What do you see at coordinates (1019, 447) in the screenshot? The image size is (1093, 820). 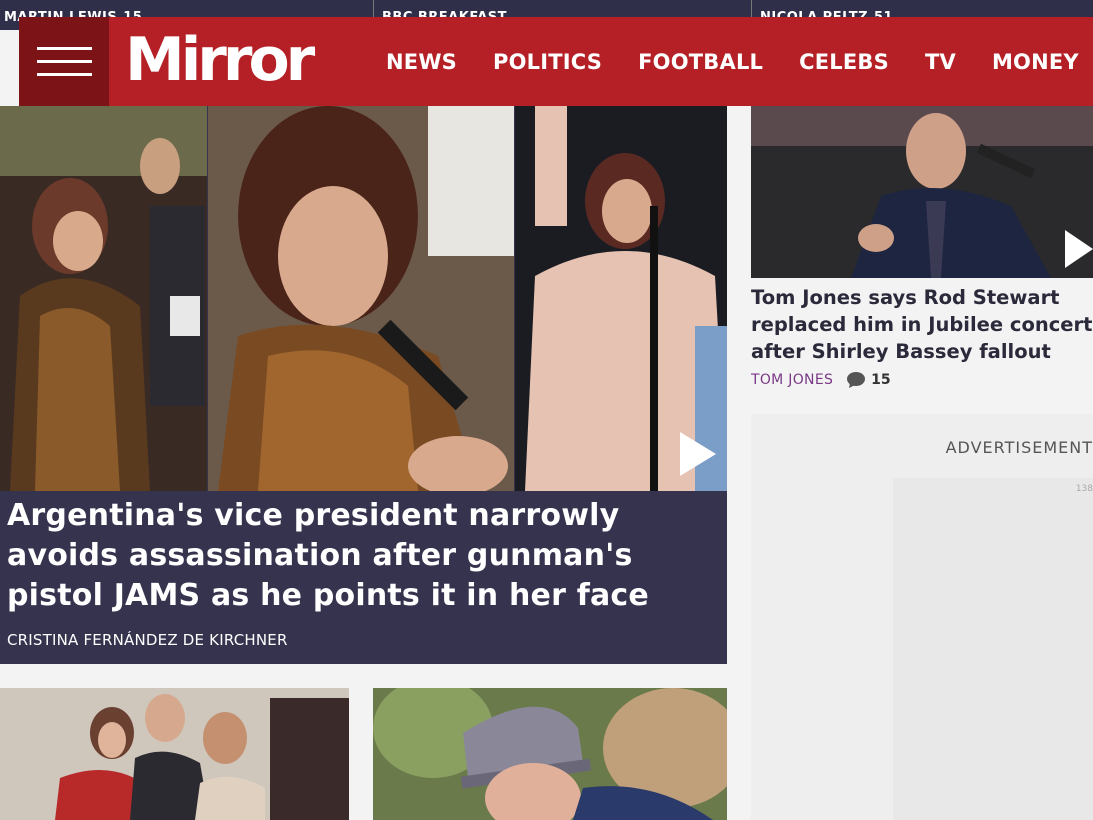 I see `advert-label: ADVERTISEMENT` at bounding box center [1019, 447].